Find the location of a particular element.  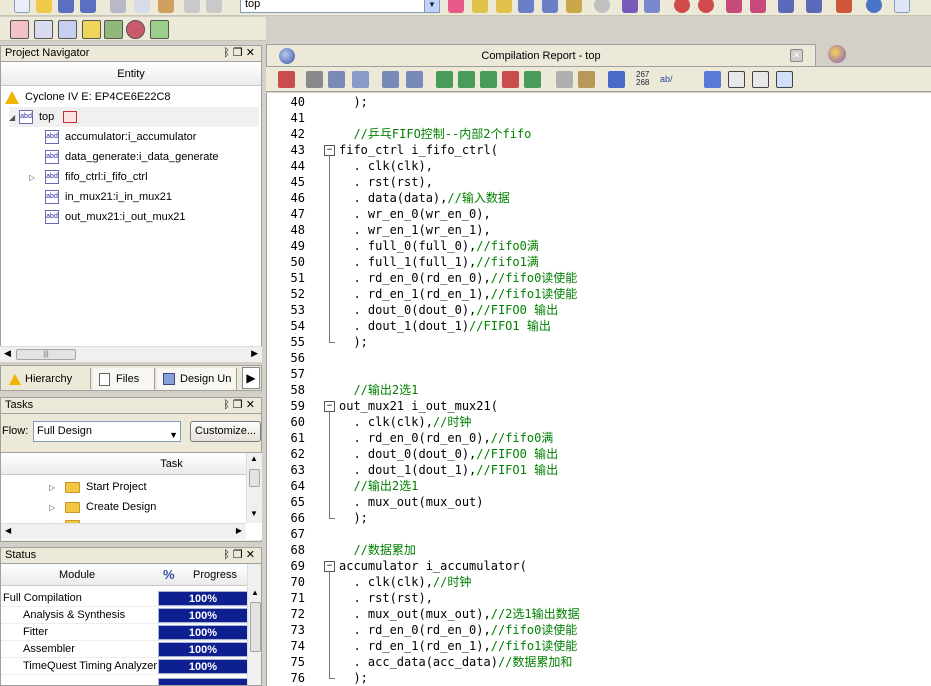

check-syntax-icon is located at coordinates (616, 79).